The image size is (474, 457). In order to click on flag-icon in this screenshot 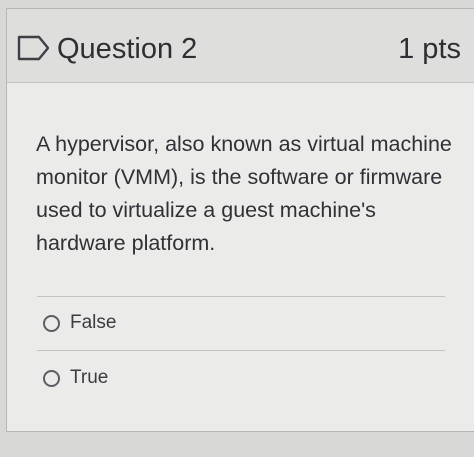, I will do `click(34, 48)`.